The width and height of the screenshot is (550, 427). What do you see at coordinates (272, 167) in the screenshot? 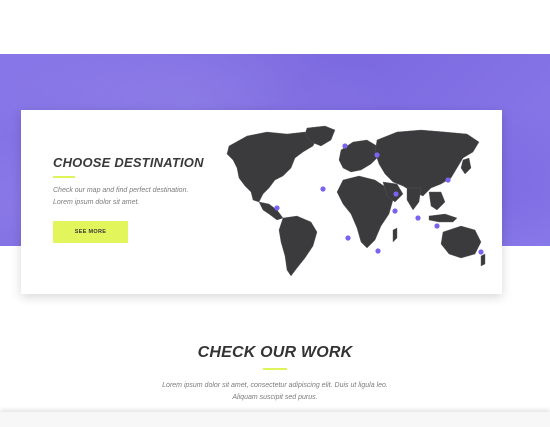
I see `north-america-land` at bounding box center [272, 167].